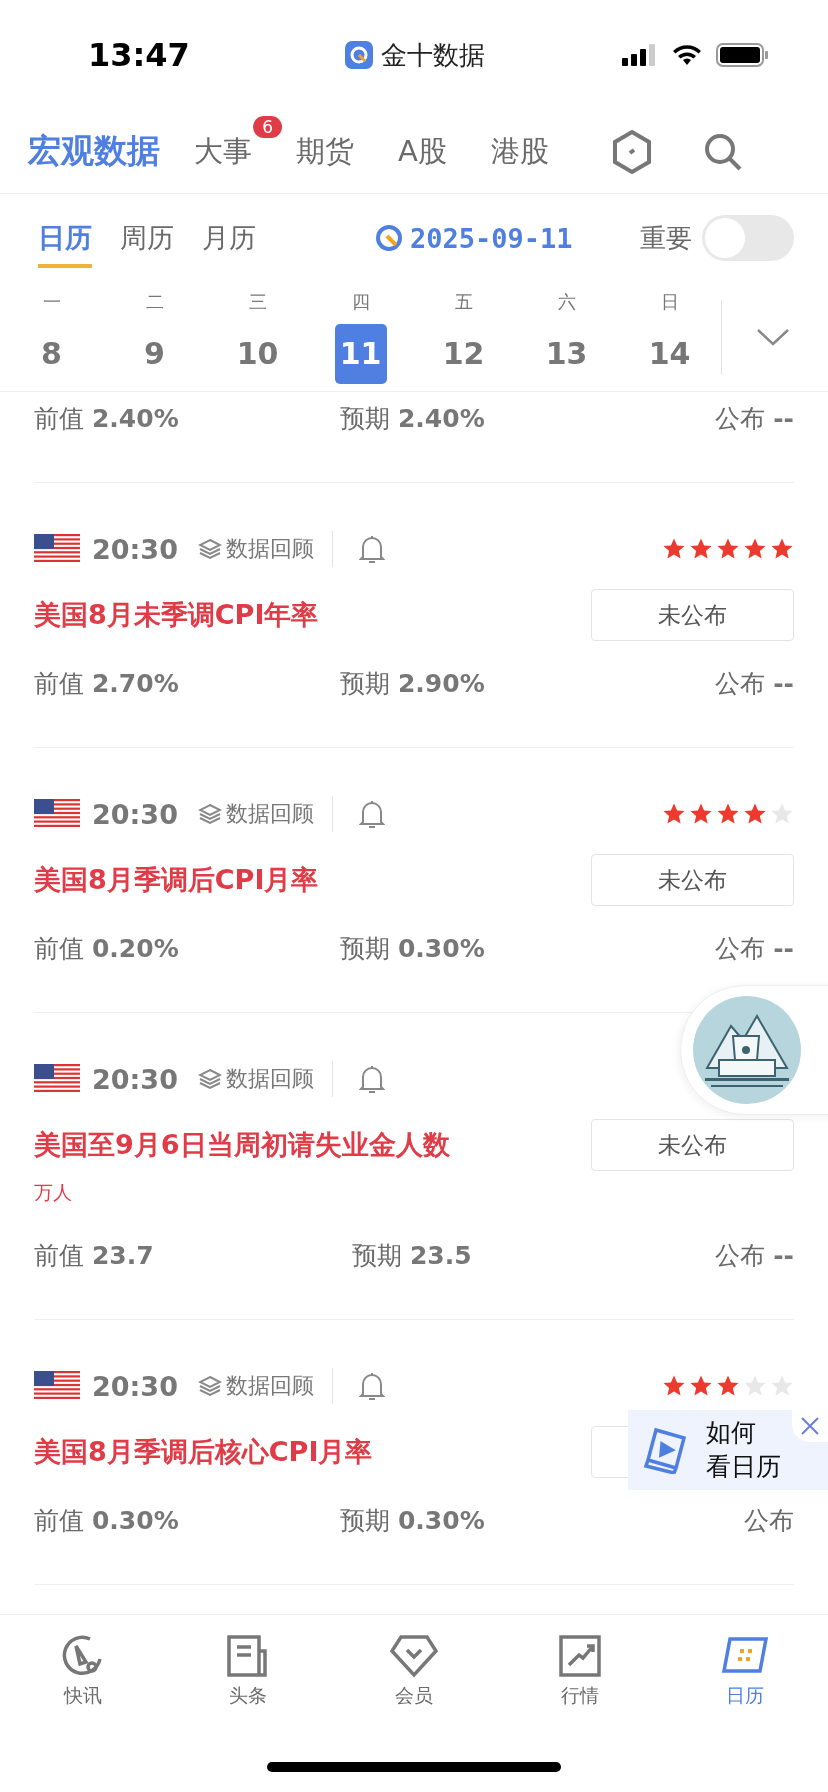 The height and width of the screenshot is (1792, 828). What do you see at coordinates (242, 1145) in the screenshot?
I see `event-title: 美国至9月6日当周初请失业金人数` at bounding box center [242, 1145].